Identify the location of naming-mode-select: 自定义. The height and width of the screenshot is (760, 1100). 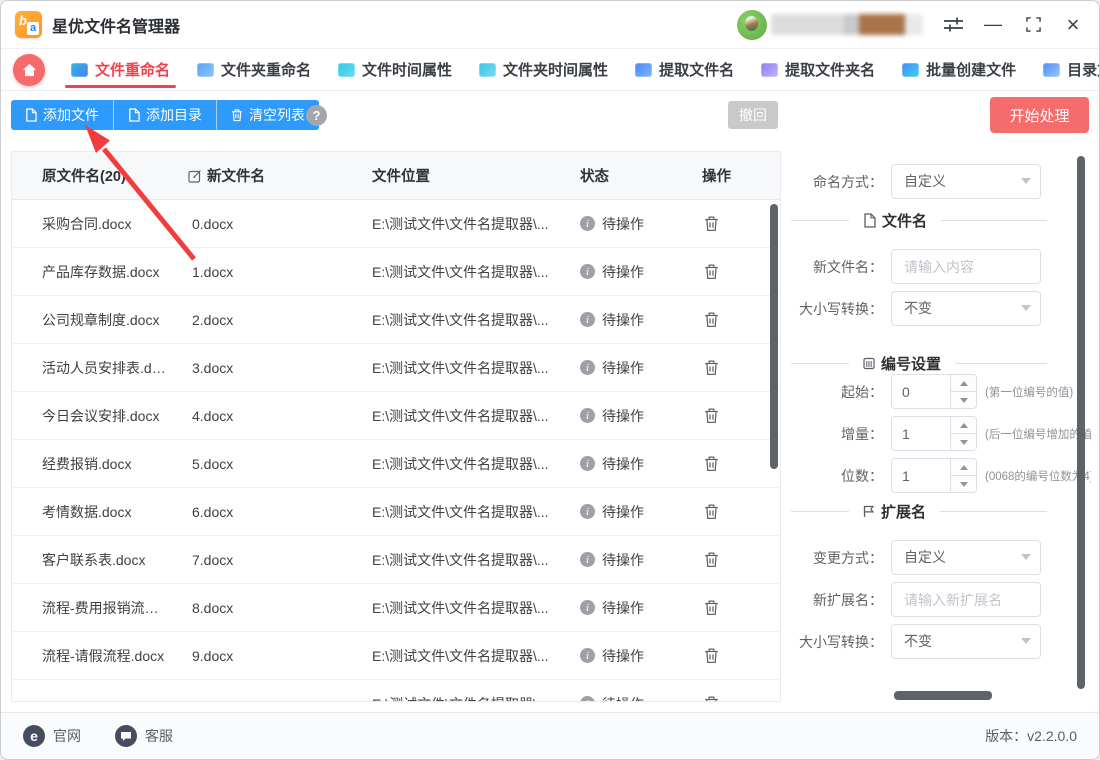
(966, 181).